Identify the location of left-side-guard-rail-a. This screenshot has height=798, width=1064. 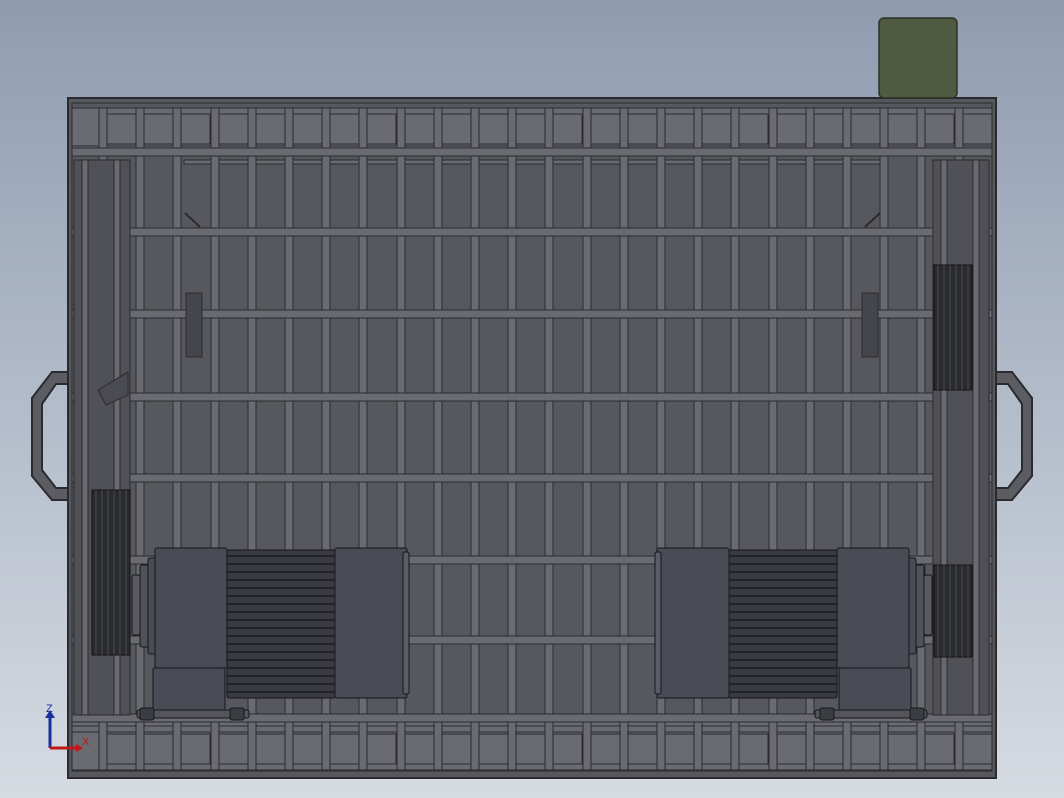
(85, 437).